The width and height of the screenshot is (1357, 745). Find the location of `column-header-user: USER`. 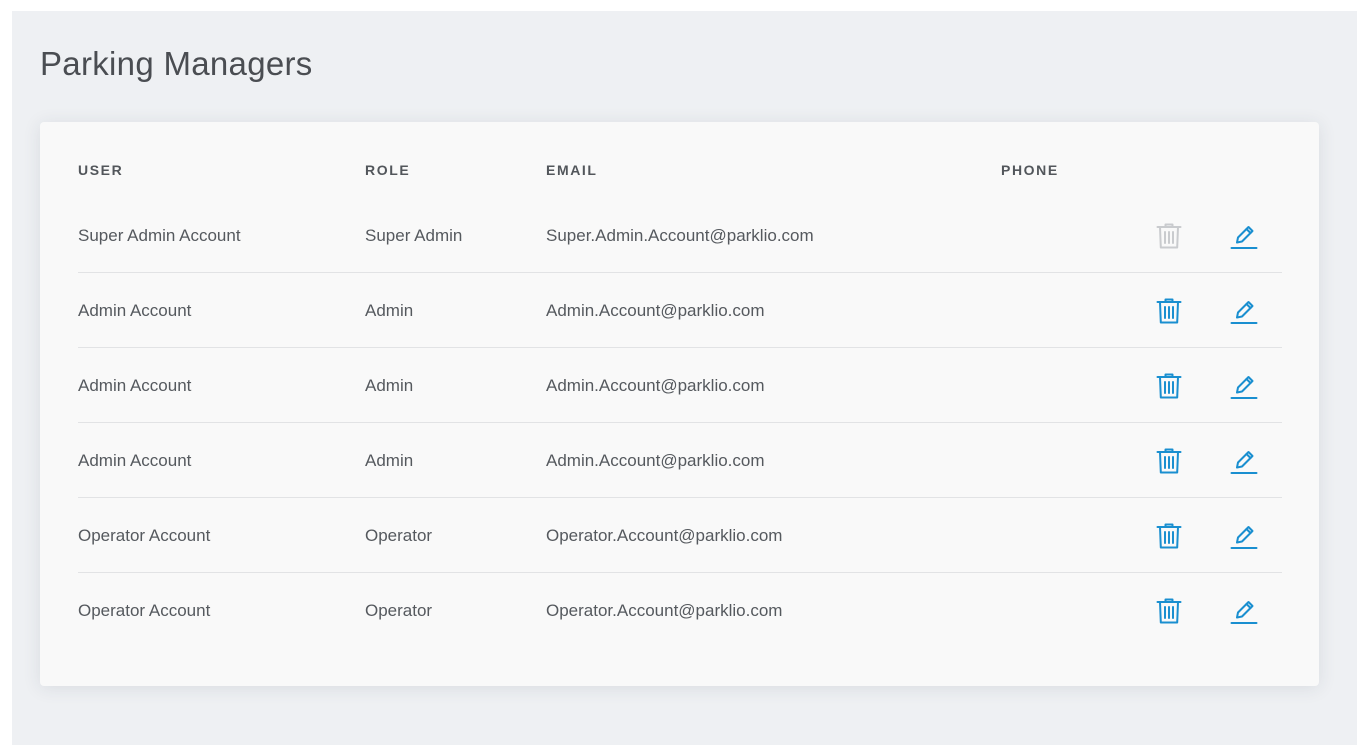

column-header-user: USER is located at coordinates (101, 170).